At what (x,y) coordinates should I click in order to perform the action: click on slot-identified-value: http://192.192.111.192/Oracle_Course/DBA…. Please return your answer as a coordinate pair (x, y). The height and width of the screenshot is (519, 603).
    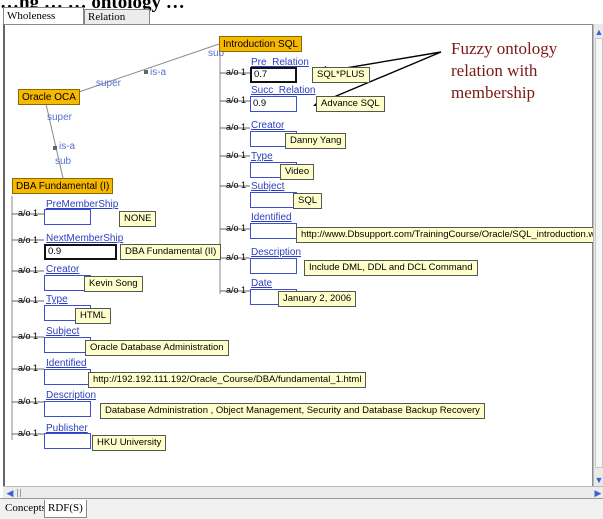
    Looking at the image, I should click on (227, 380).